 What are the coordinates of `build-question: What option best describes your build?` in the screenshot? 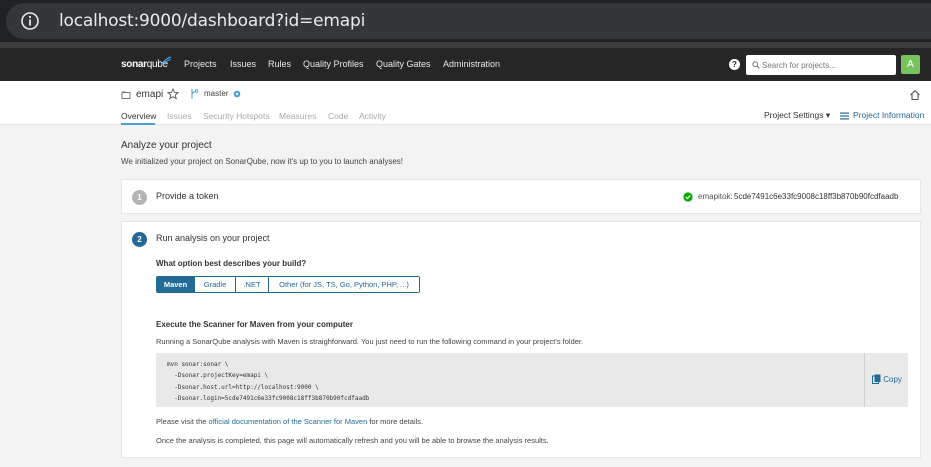 It's located at (231, 263).